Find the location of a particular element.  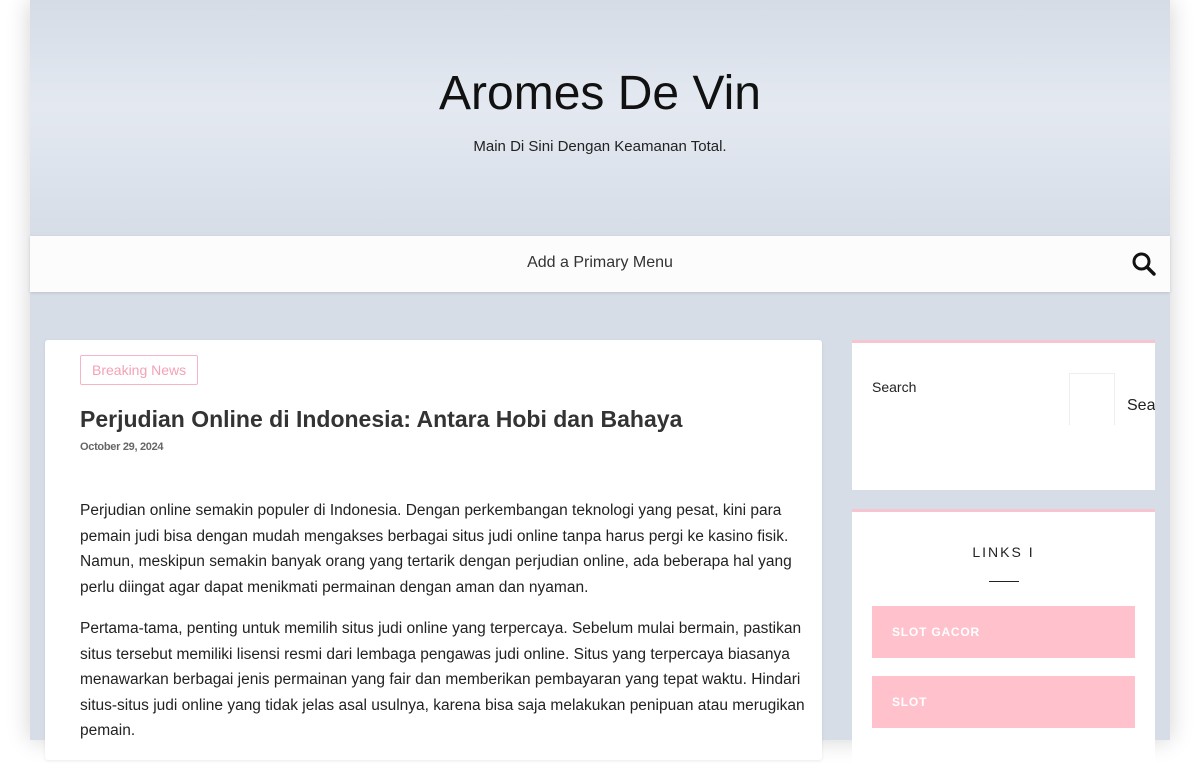

post-date: October 29, 2024 is located at coordinates (122, 447).